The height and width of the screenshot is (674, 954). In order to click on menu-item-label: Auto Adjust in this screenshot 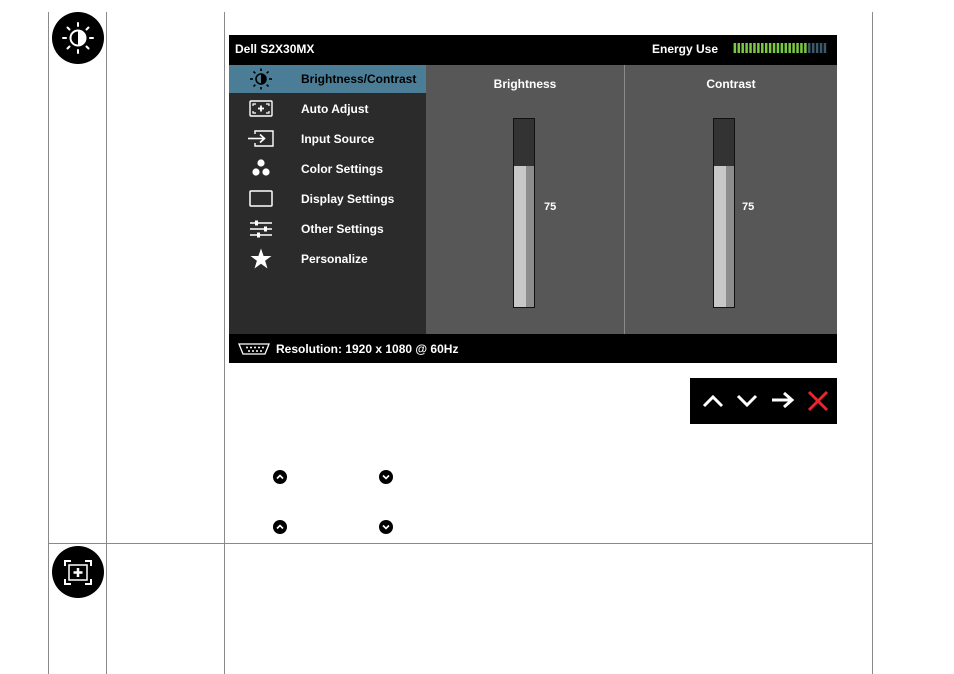, I will do `click(335, 109)`.